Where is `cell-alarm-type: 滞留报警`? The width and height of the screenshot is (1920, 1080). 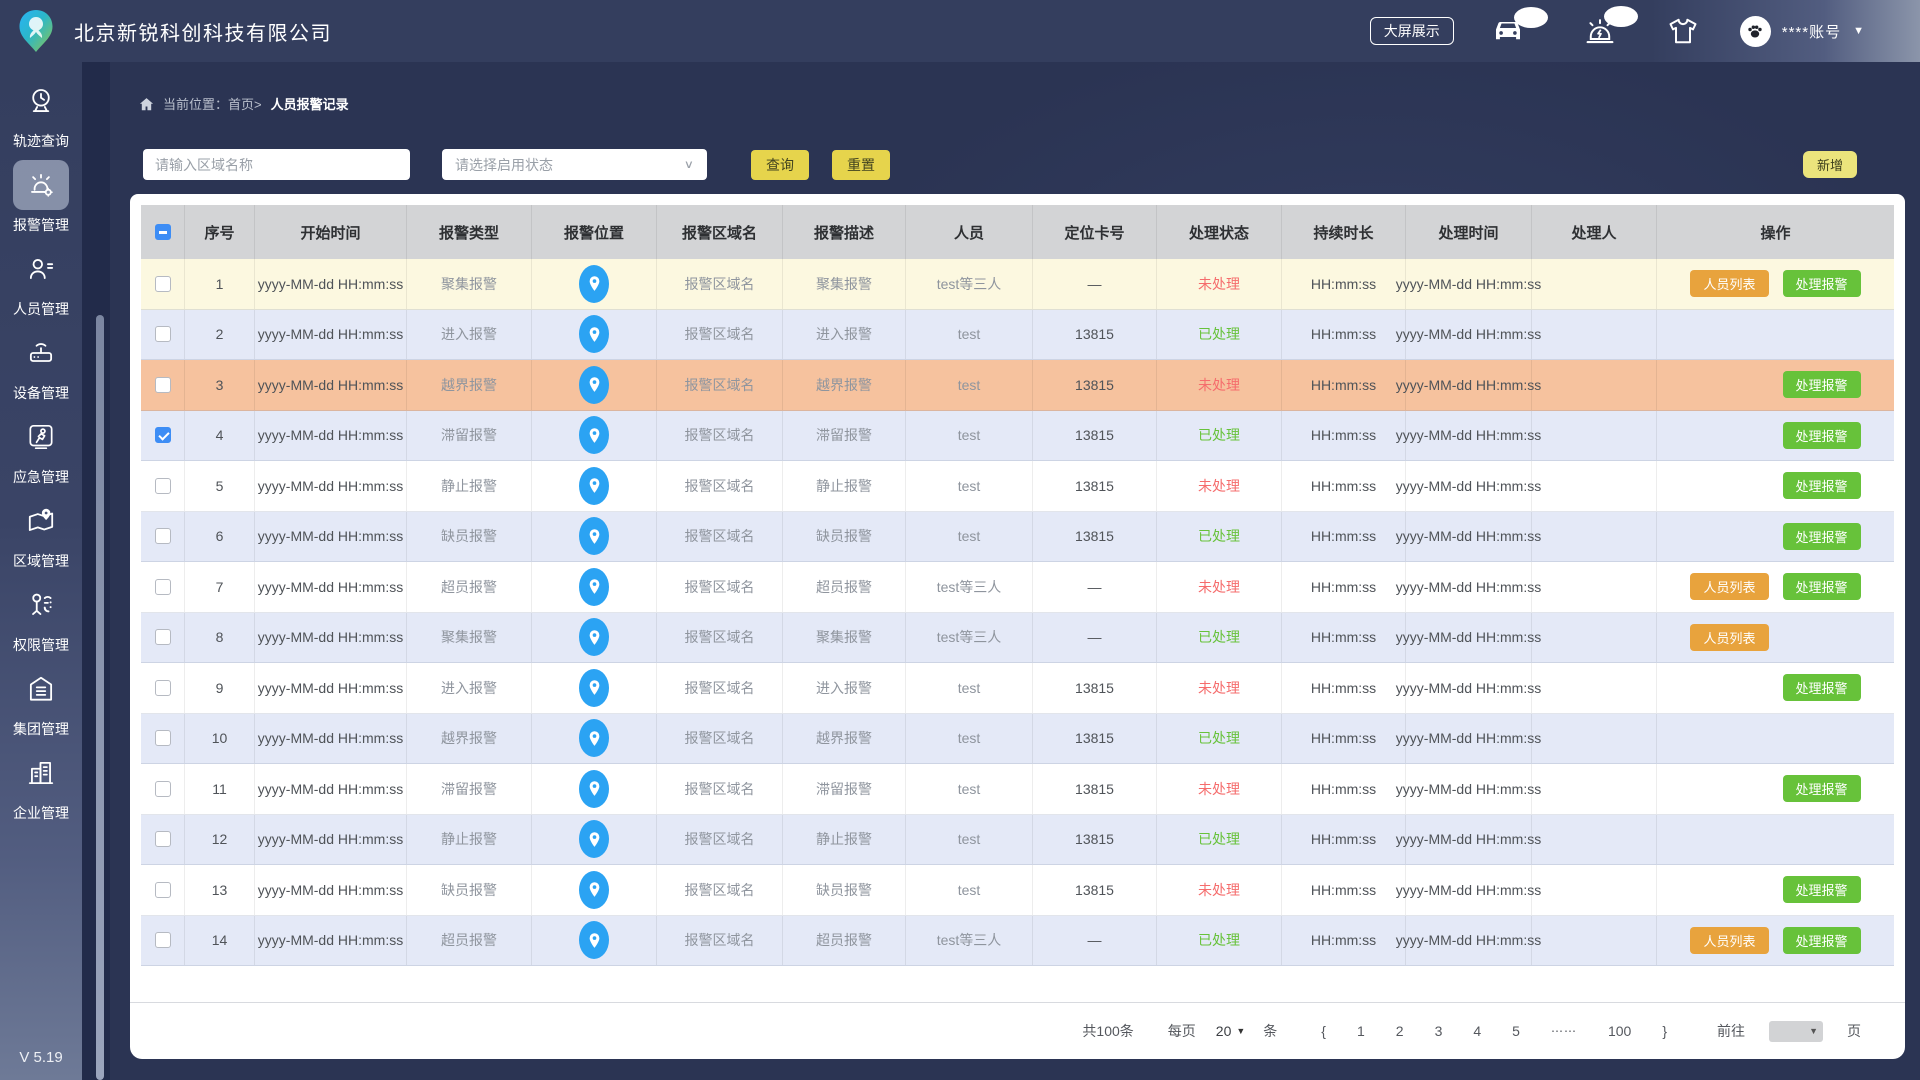
cell-alarm-type: 滞留报警 is located at coordinates (469, 435).